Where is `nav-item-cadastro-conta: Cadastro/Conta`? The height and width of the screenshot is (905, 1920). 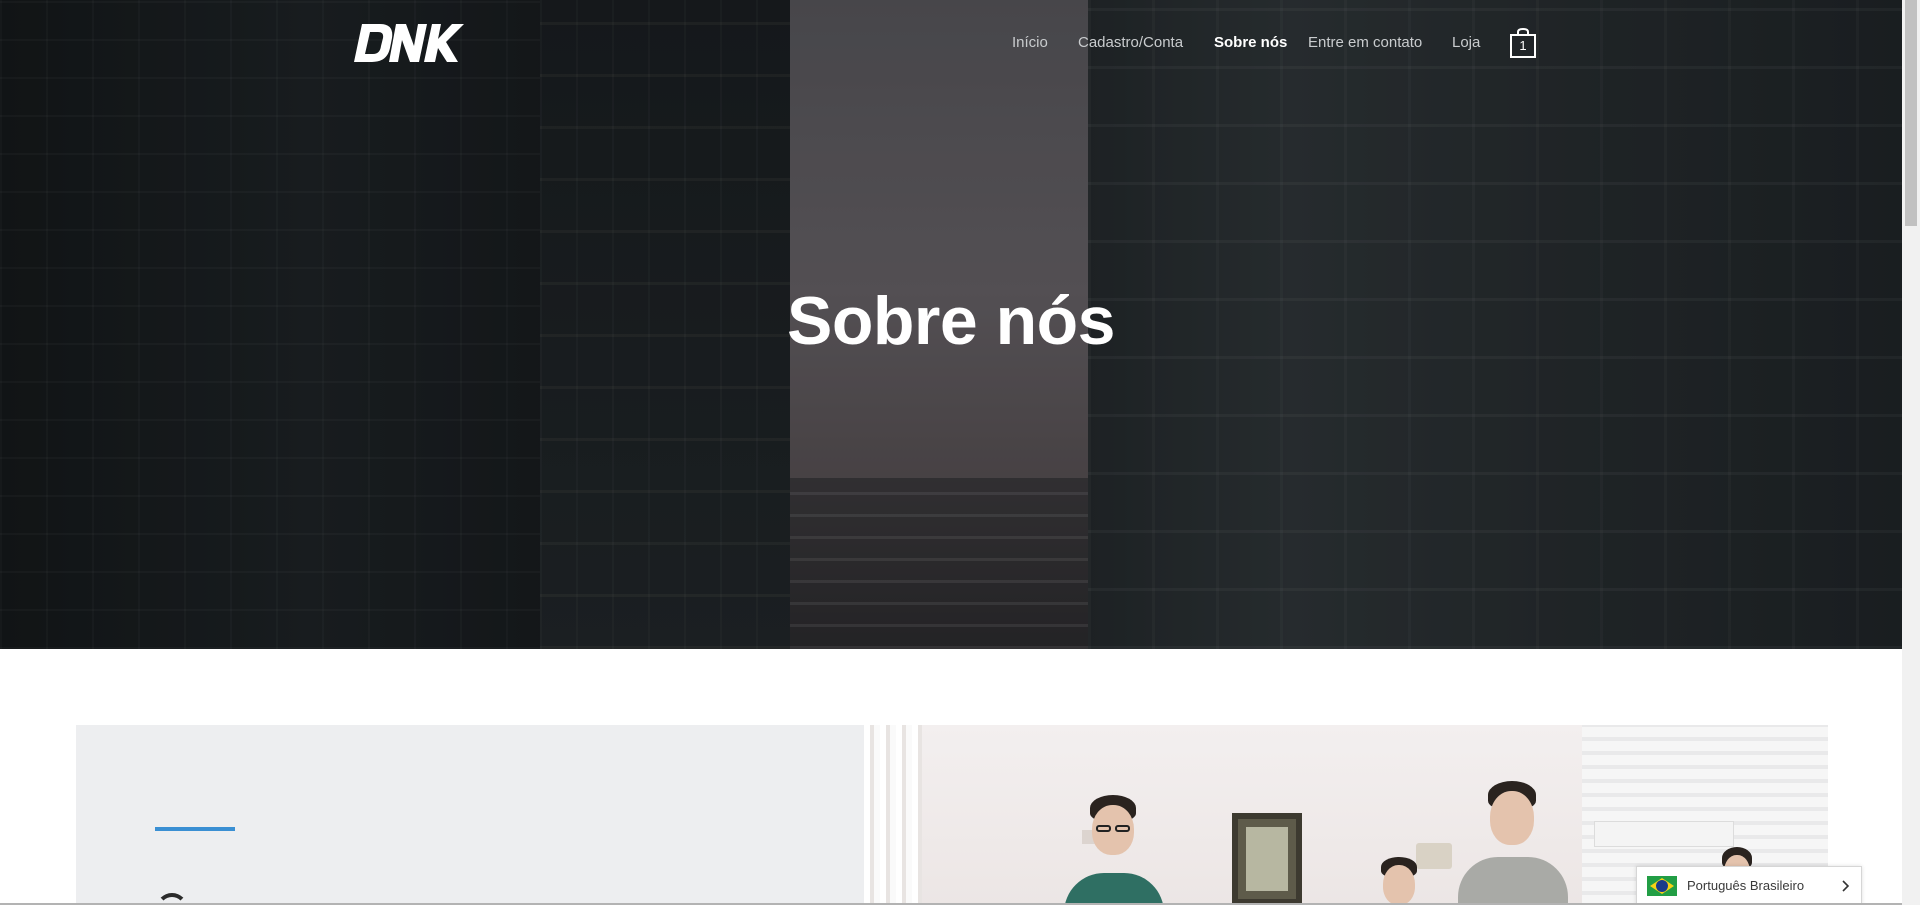 nav-item-cadastro-conta: Cadastro/Conta is located at coordinates (1130, 42).